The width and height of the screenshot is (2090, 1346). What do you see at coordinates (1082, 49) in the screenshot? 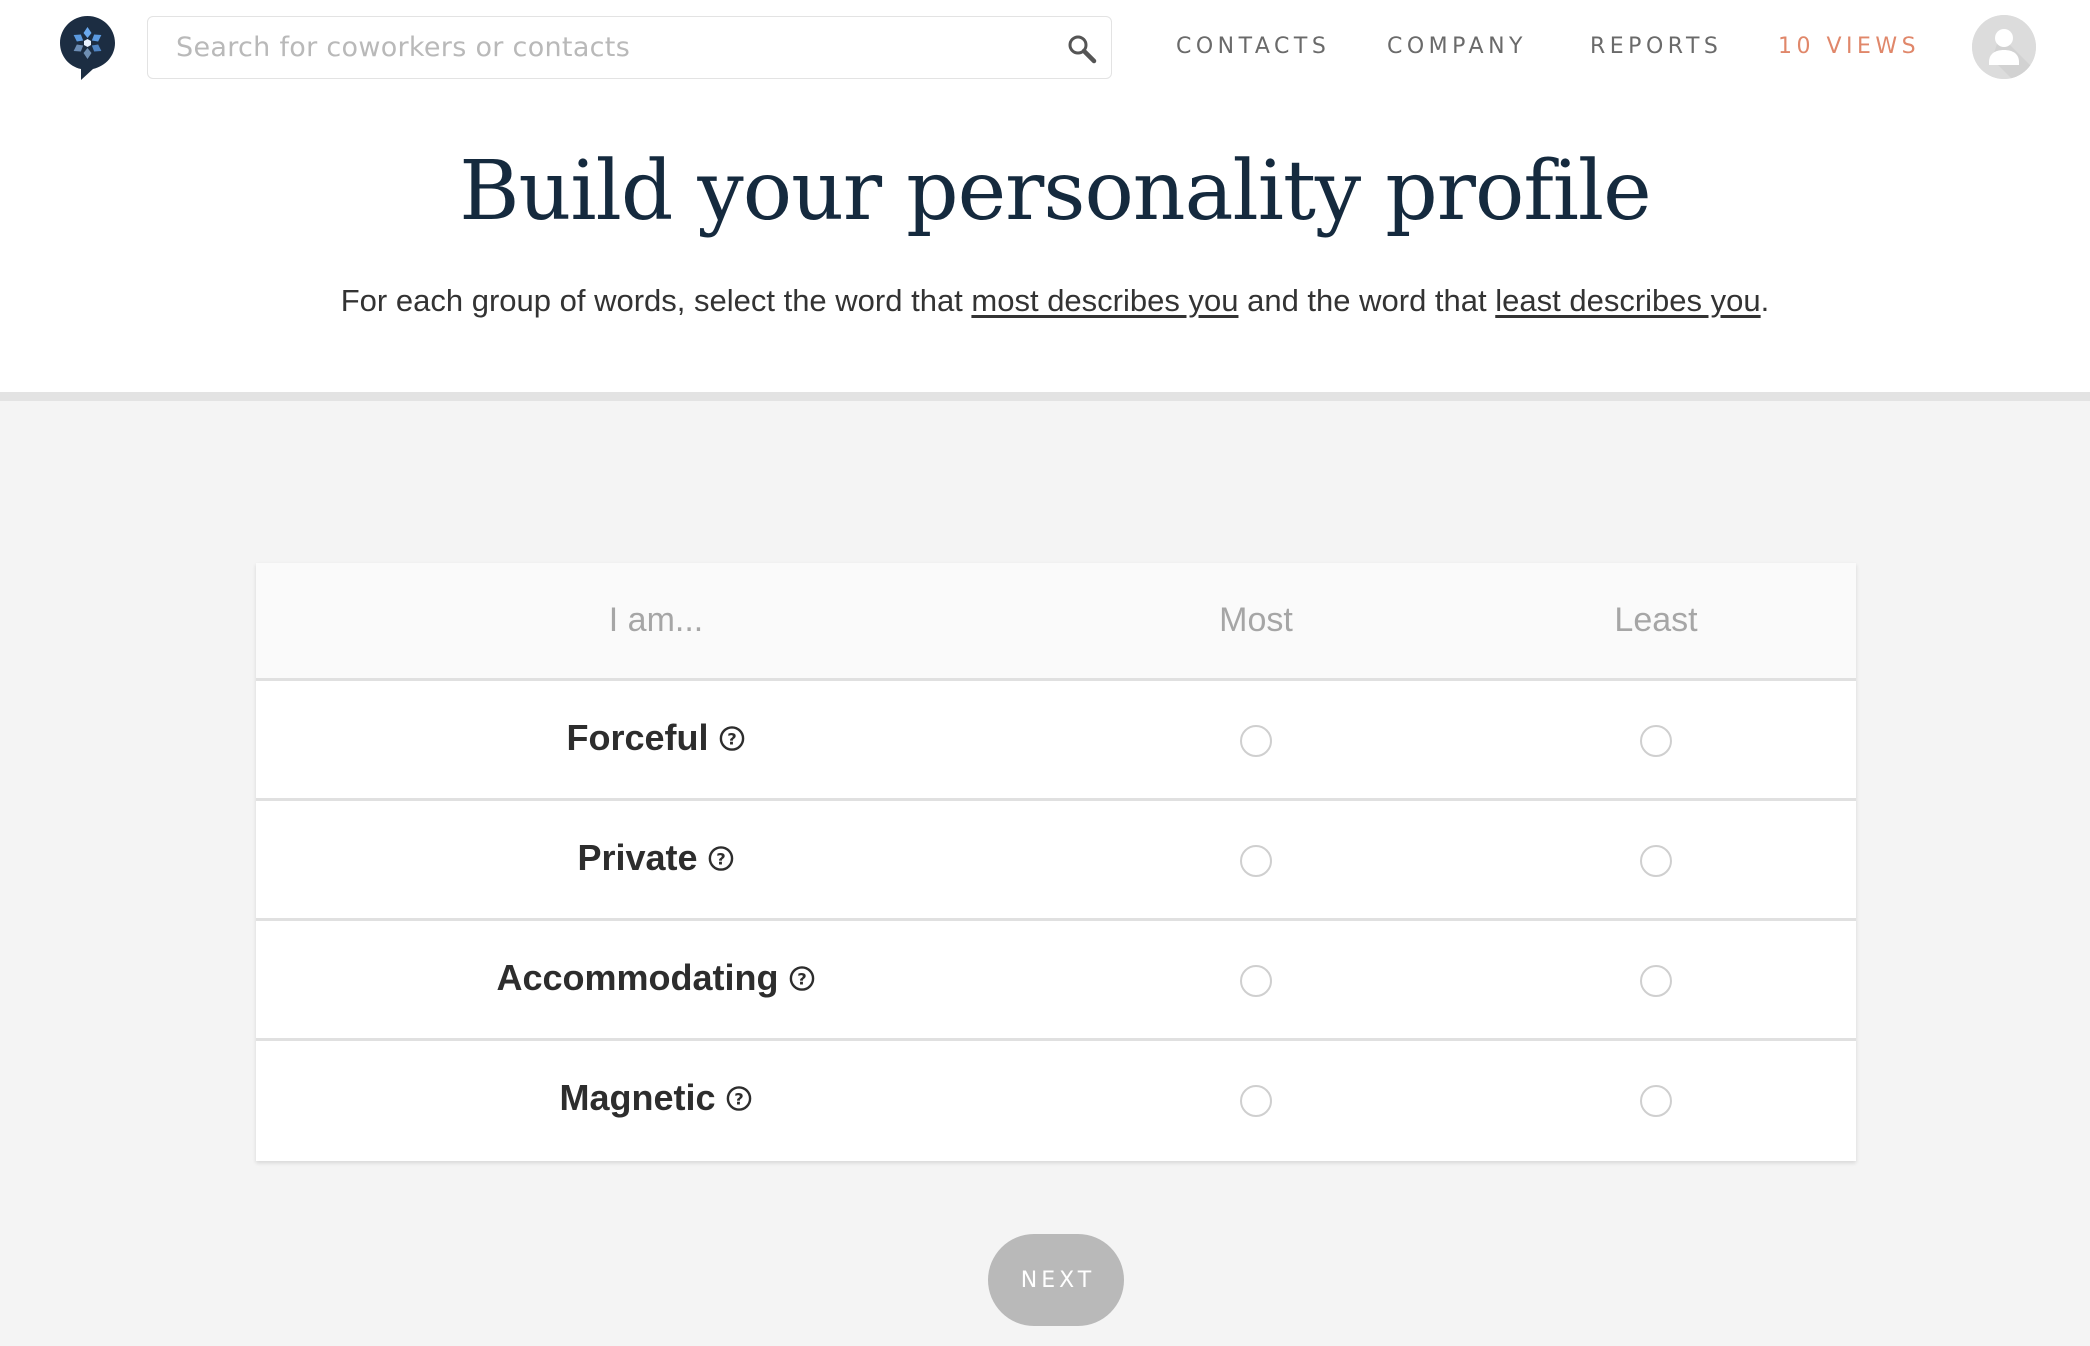
I see `search-icon` at bounding box center [1082, 49].